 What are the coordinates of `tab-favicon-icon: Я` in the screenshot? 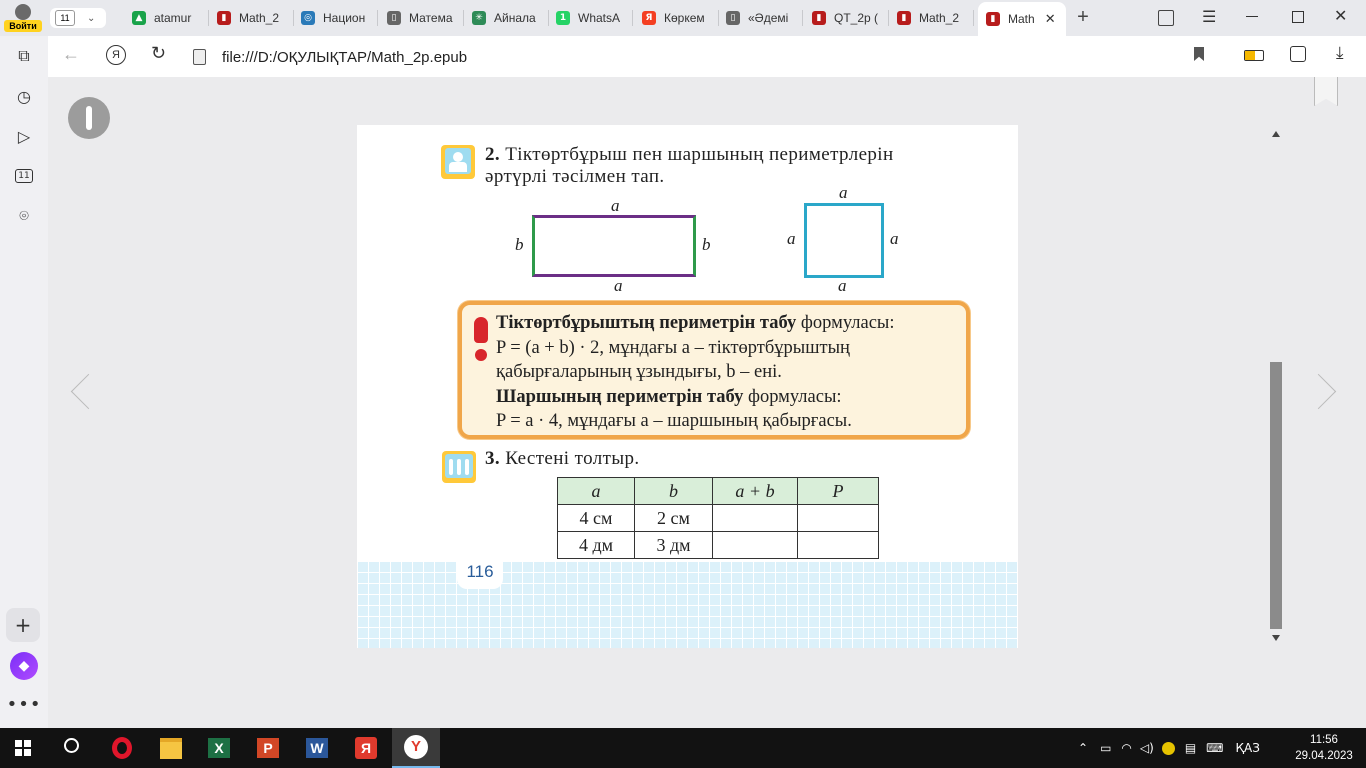 It's located at (649, 18).